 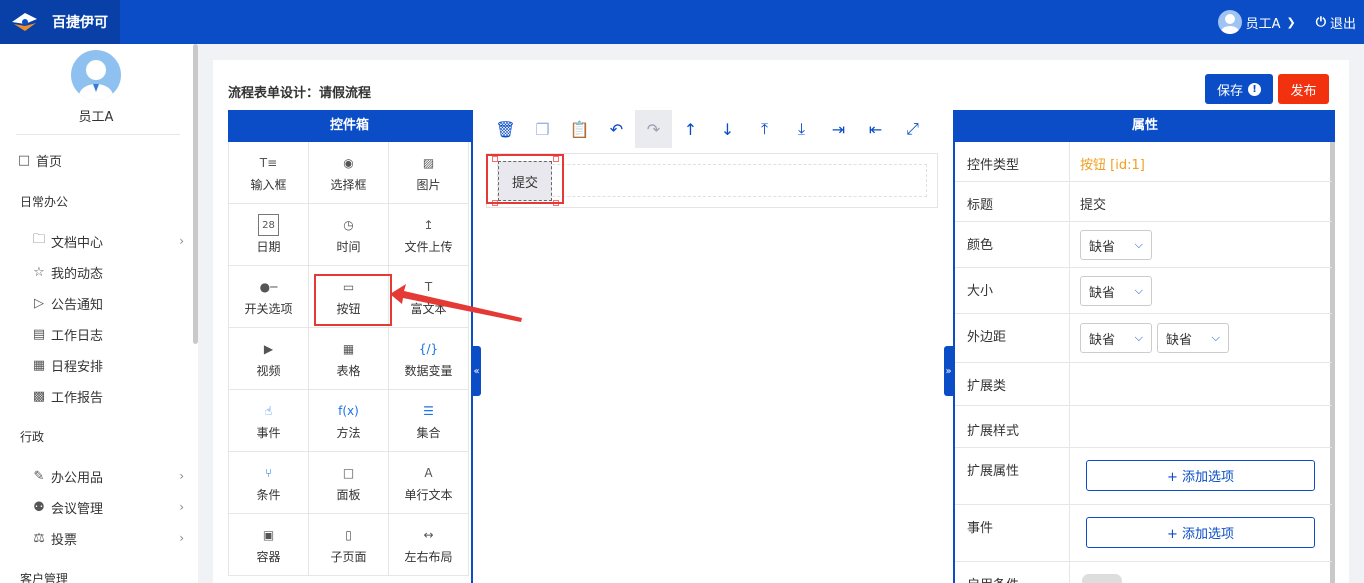 What do you see at coordinates (111, 507) in the screenshot?
I see `sidebar-item-meeting: ⚉ 会议管理 ›` at bounding box center [111, 507].